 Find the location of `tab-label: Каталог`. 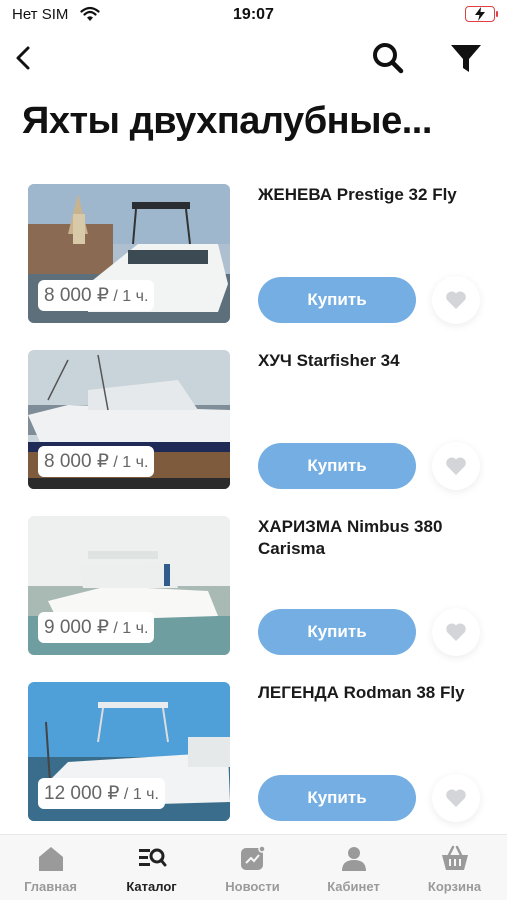

tab-label: Каталог is located at coordinates (151, 886).